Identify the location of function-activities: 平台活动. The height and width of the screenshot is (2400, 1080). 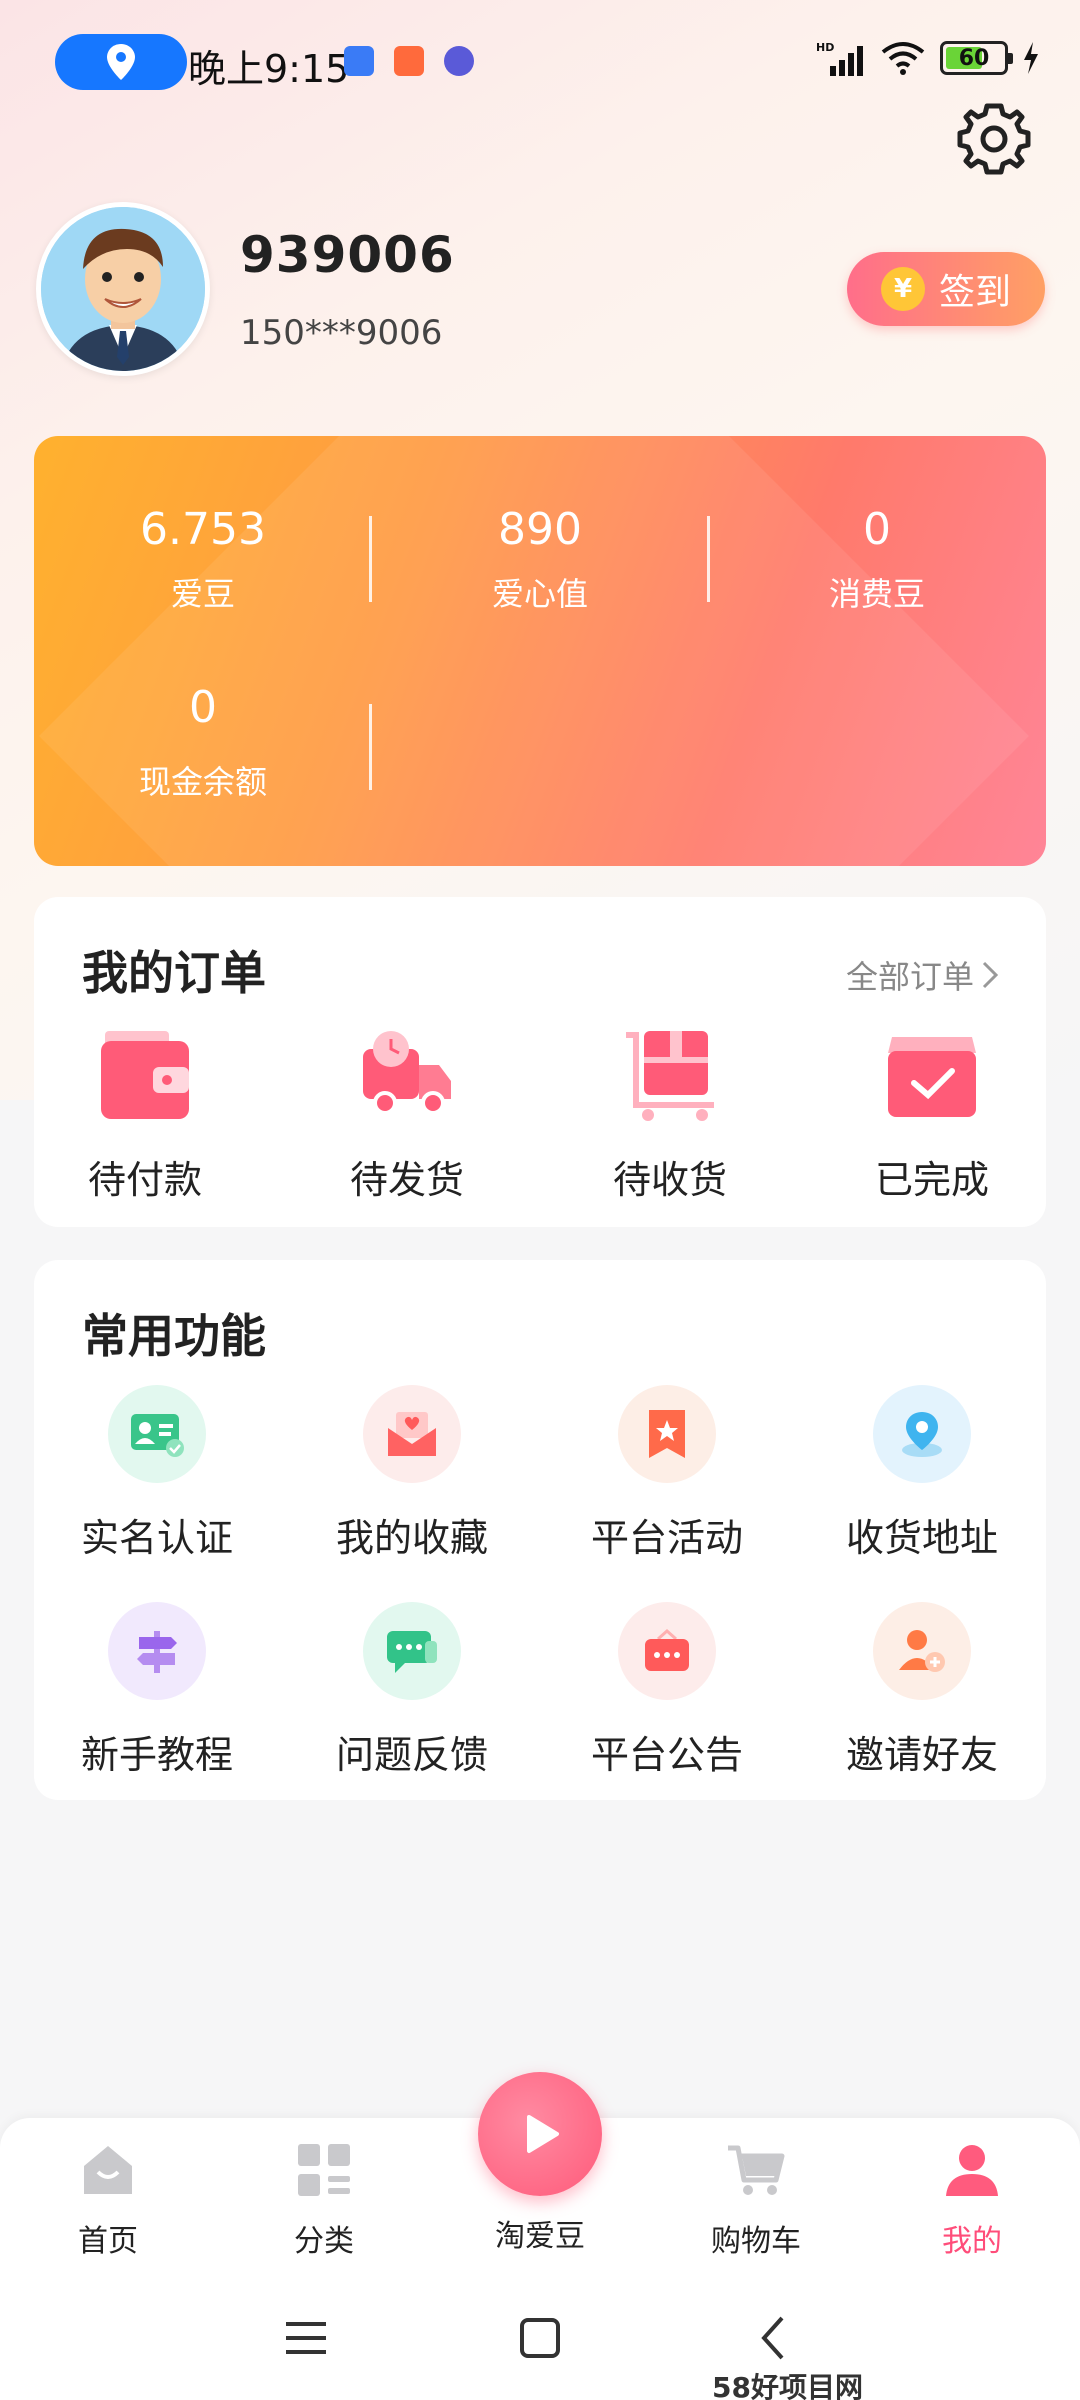
(667, 1473).